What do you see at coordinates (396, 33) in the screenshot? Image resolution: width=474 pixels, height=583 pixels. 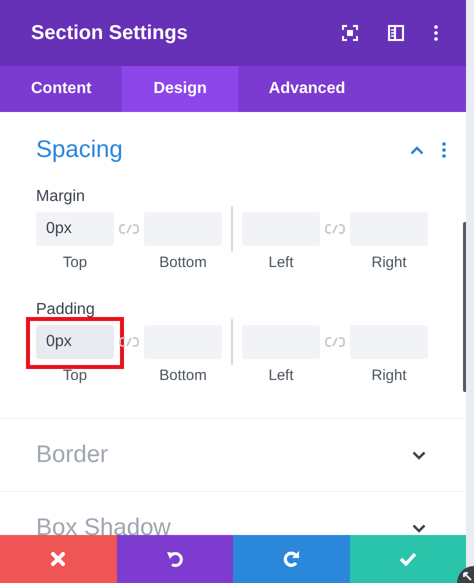 I see `split-view-icon` at bounding box center [396, 33].